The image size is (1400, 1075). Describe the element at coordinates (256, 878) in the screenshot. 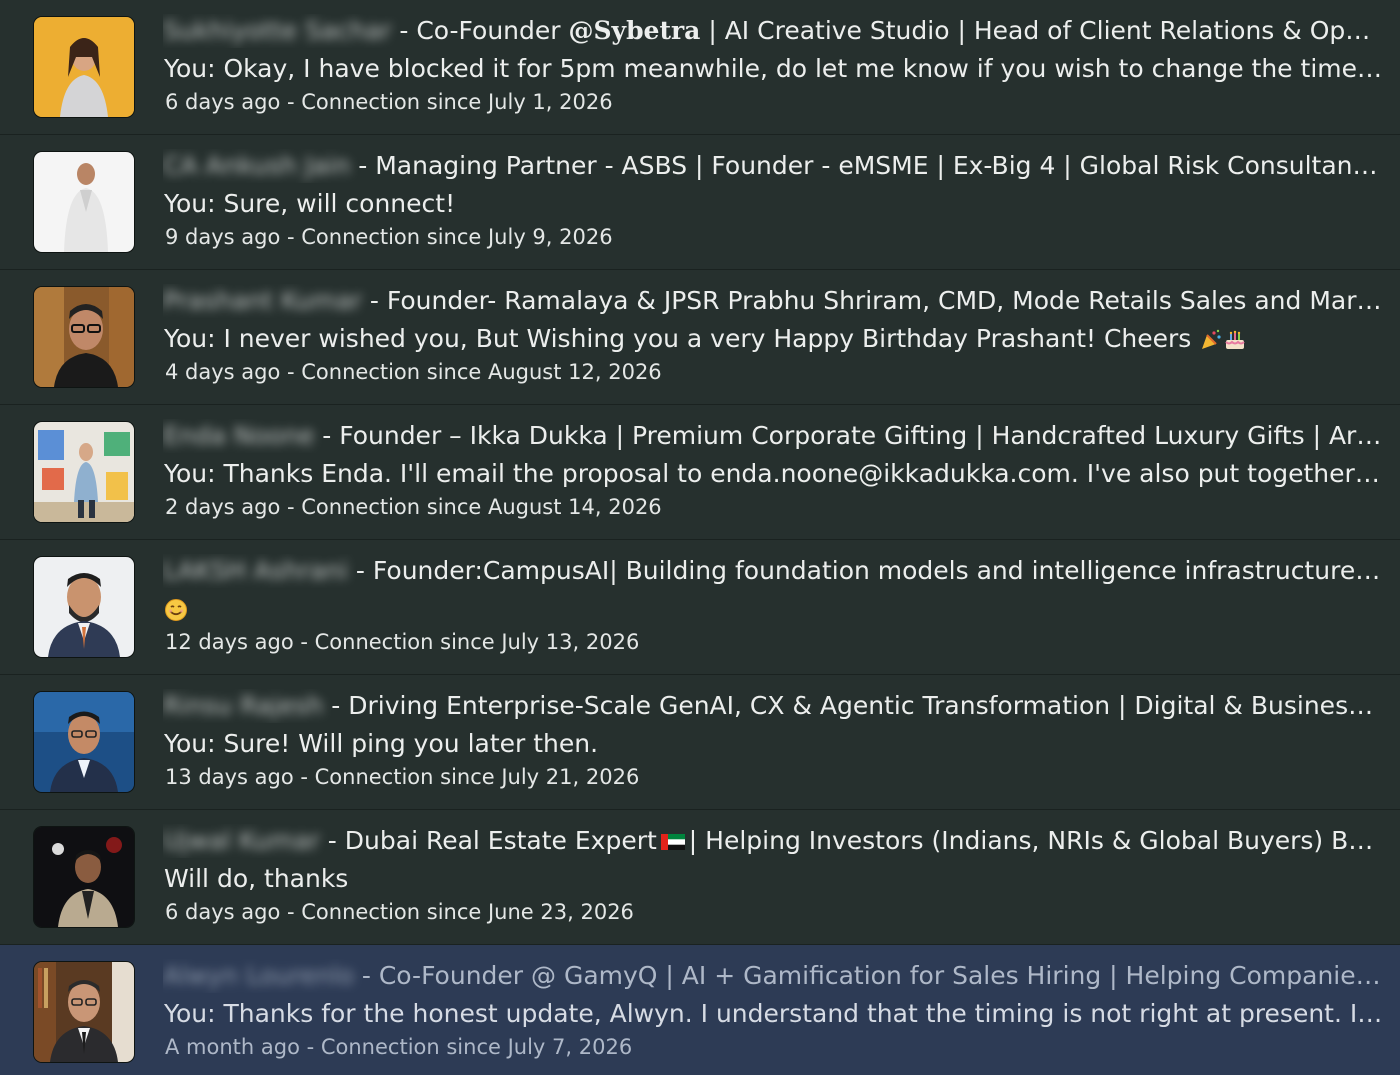

I see `message-preview: Will do, thanks` at that location.